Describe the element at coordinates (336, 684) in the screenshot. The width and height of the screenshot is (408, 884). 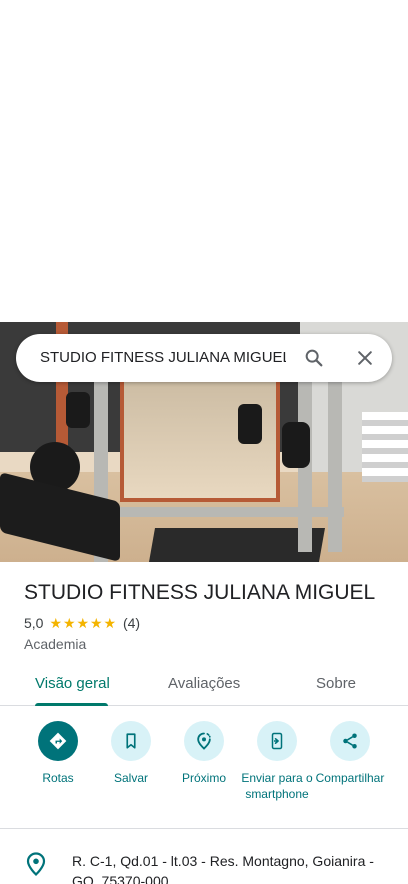
I see `tab-about: Sobre` at that location.